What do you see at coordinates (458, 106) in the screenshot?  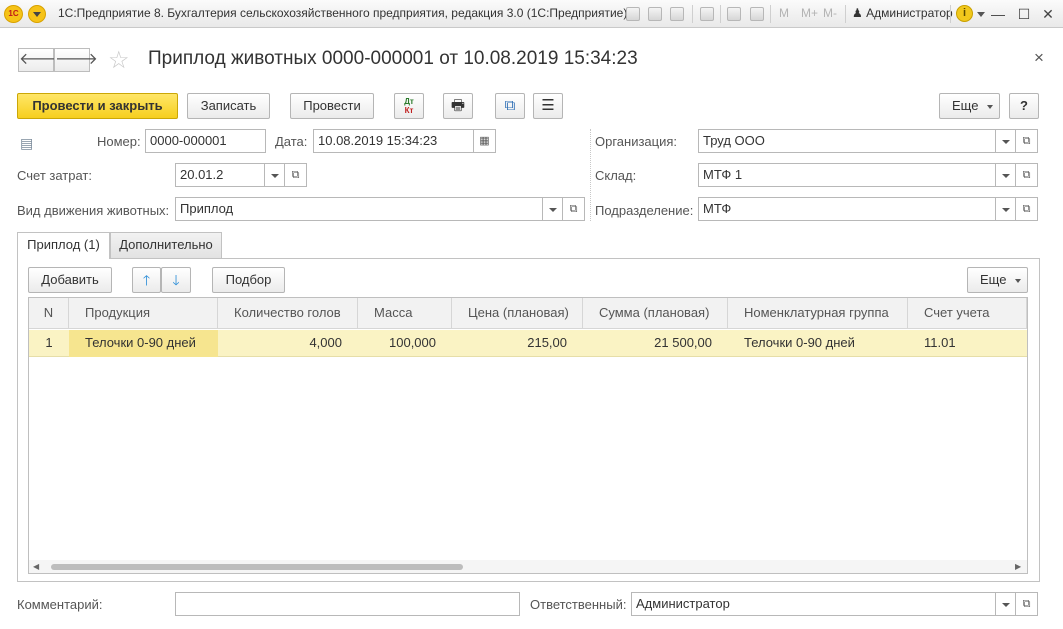 I see `print-icon: 🖶` at bounding box center [458, 106].